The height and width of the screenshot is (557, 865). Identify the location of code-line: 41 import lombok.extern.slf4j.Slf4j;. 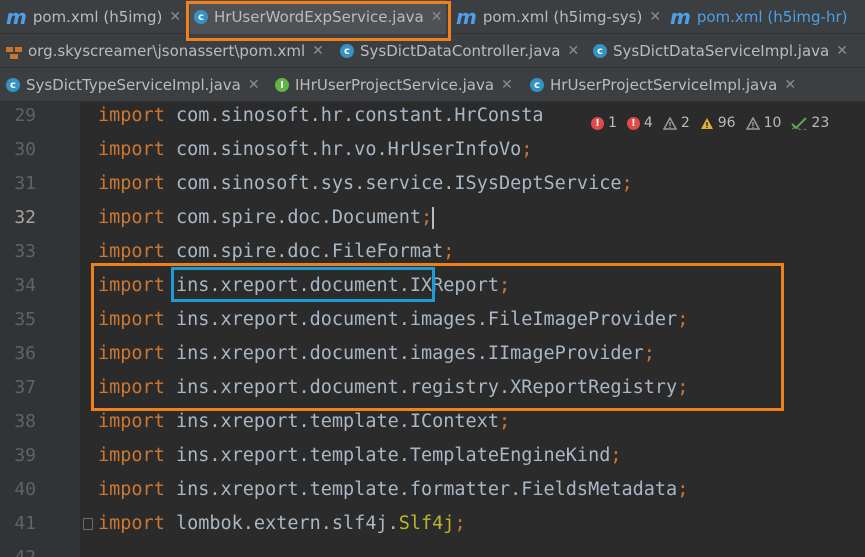
(432, 524).